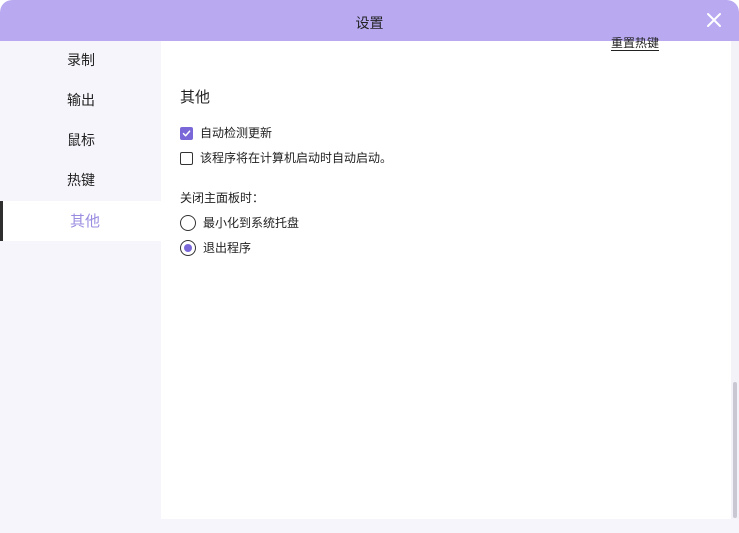  I want to click on close-button, so click(714, 20).